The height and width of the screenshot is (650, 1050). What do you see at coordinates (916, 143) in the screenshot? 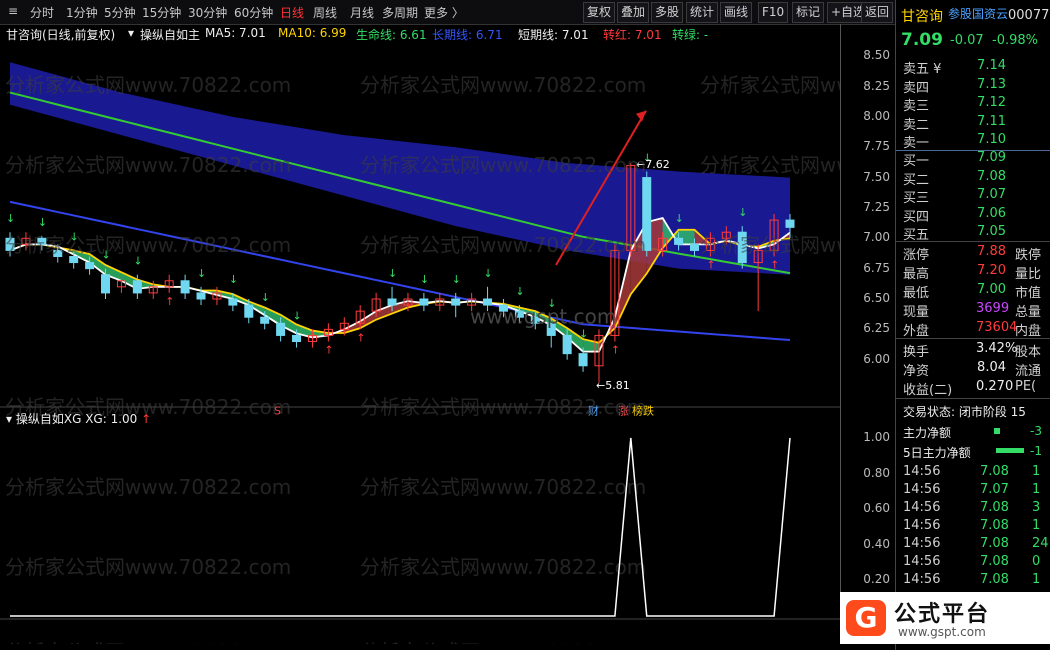
I see `row-label: 卖一` at bounding box center [916, 143].